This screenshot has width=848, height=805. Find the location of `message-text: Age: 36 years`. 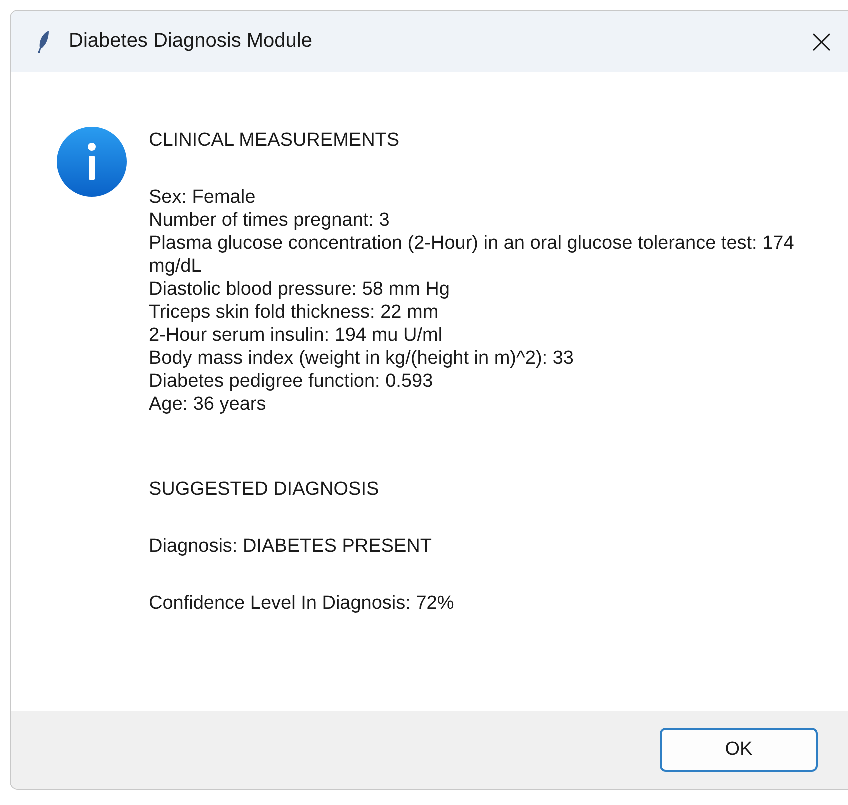

message-text: Age: 36 years is located at coordinates (208, 404).